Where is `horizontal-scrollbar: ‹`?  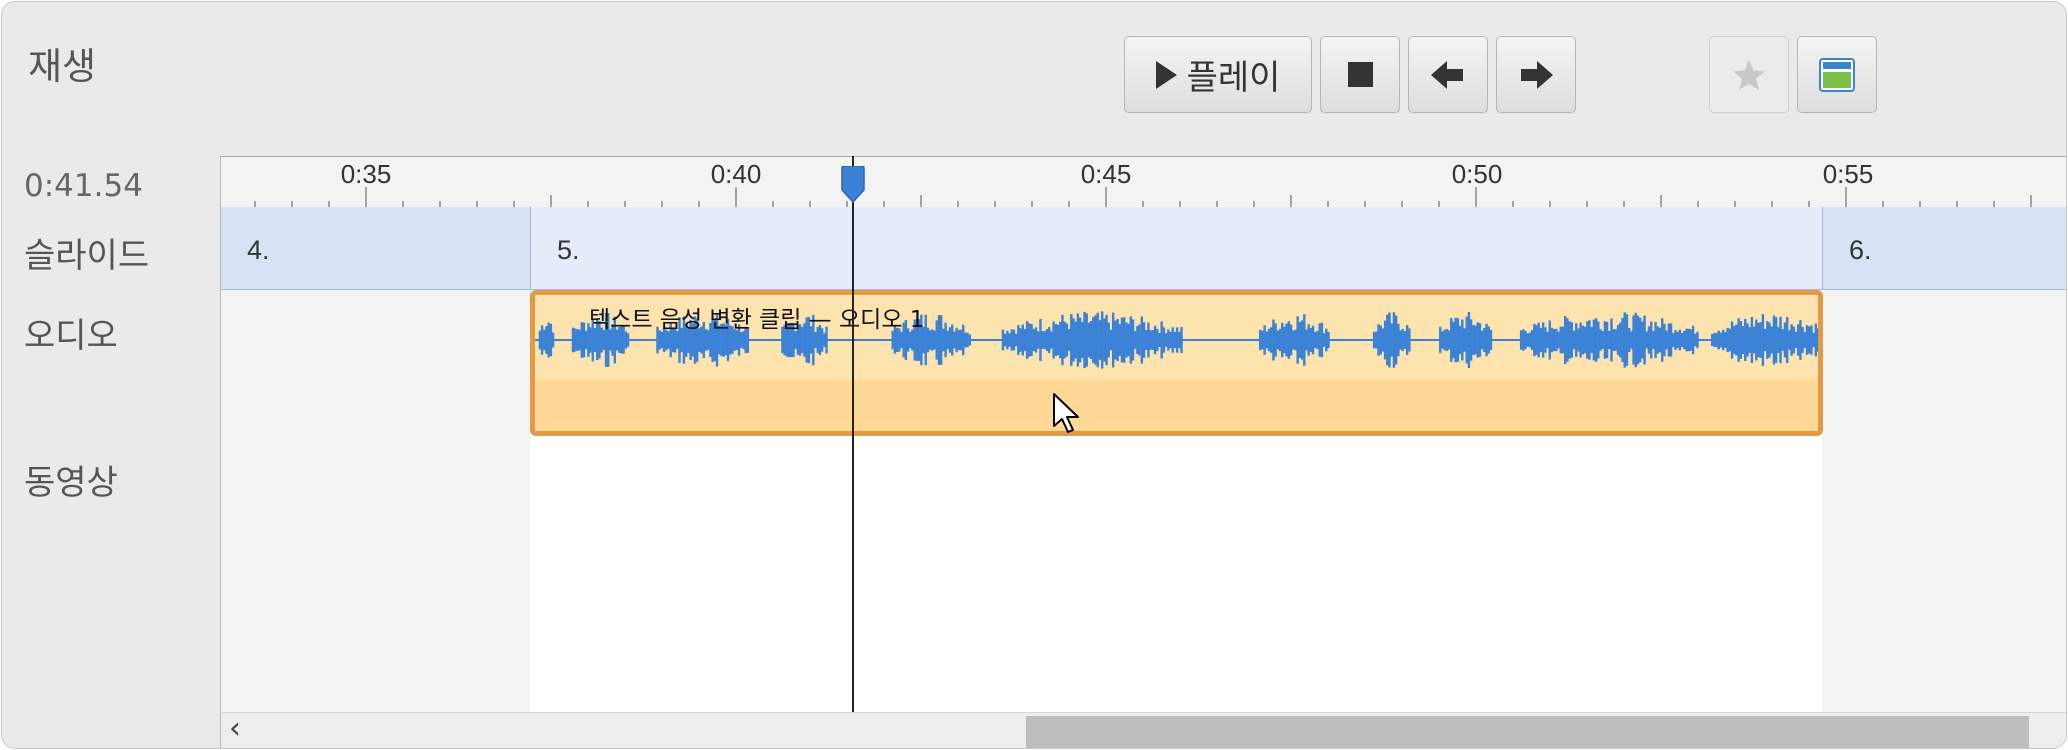 horizontal-scrollbar: ‹ is located at coordinates (1143, 729).